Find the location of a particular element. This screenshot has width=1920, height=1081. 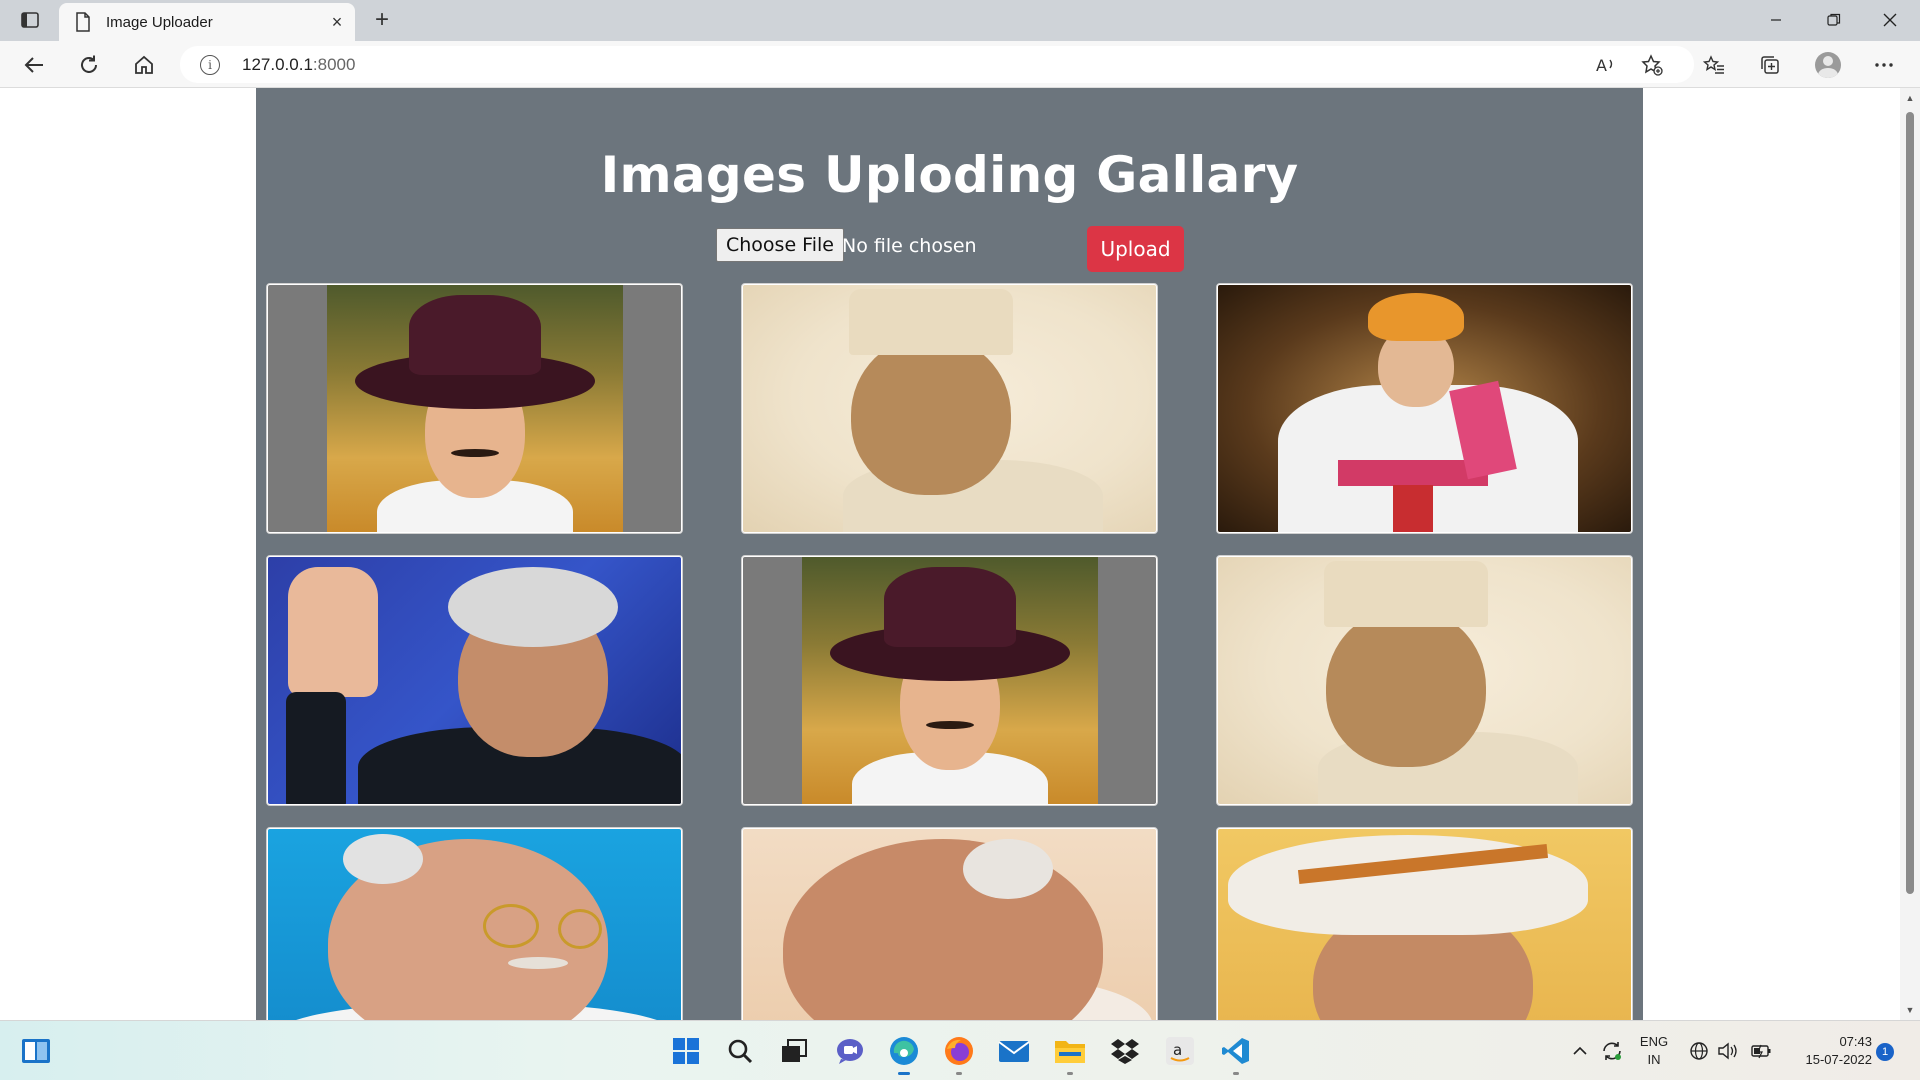

page-title: Images Uploding Gallary is located at coordinates (949, 175).